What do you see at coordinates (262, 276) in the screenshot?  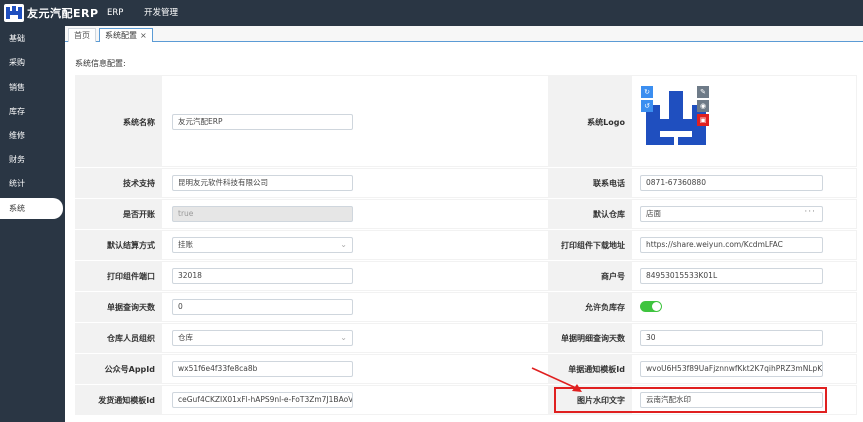 I see `print-port-input: 32018` at bounding box center [262, 276].